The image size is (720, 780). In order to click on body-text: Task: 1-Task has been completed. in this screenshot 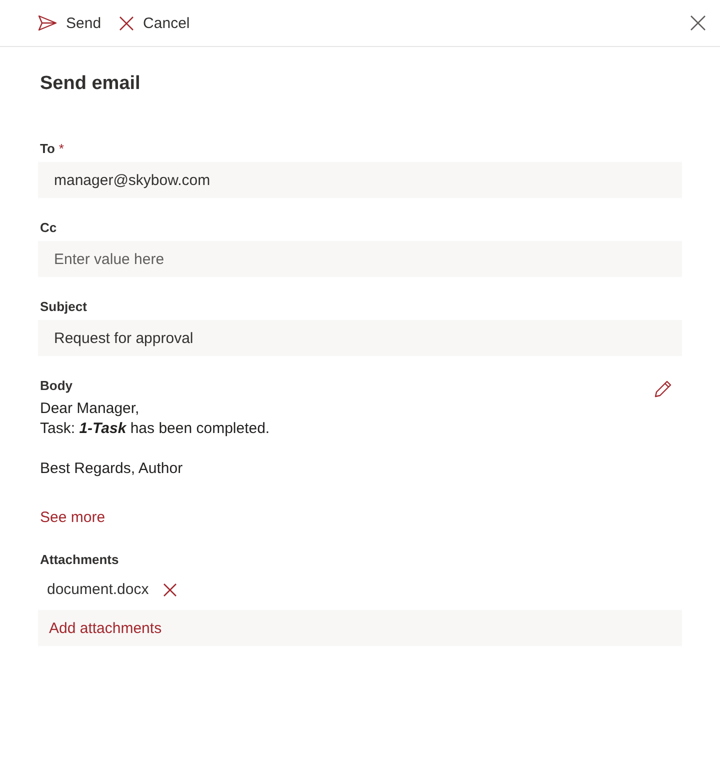, I will do `click(155, 429)`.